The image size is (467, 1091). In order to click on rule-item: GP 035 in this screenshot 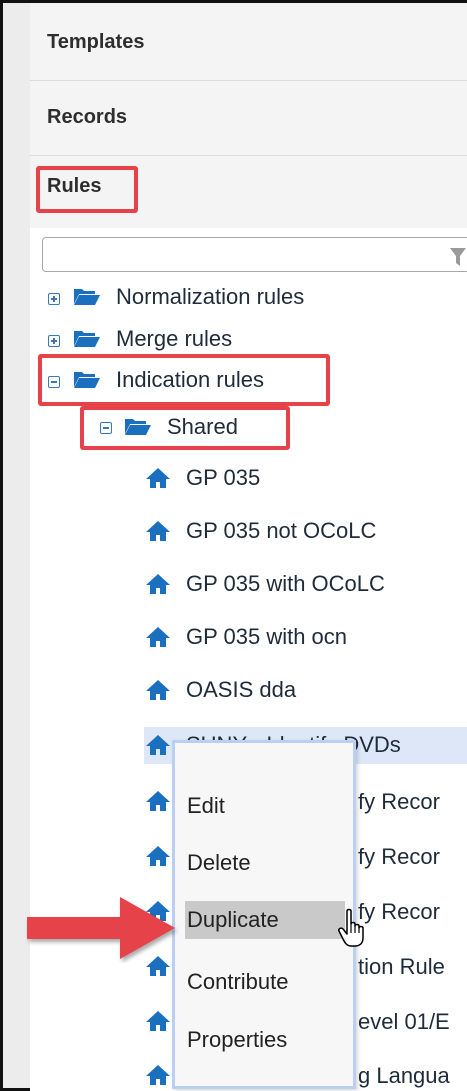, I will do `click(223, 478)`.